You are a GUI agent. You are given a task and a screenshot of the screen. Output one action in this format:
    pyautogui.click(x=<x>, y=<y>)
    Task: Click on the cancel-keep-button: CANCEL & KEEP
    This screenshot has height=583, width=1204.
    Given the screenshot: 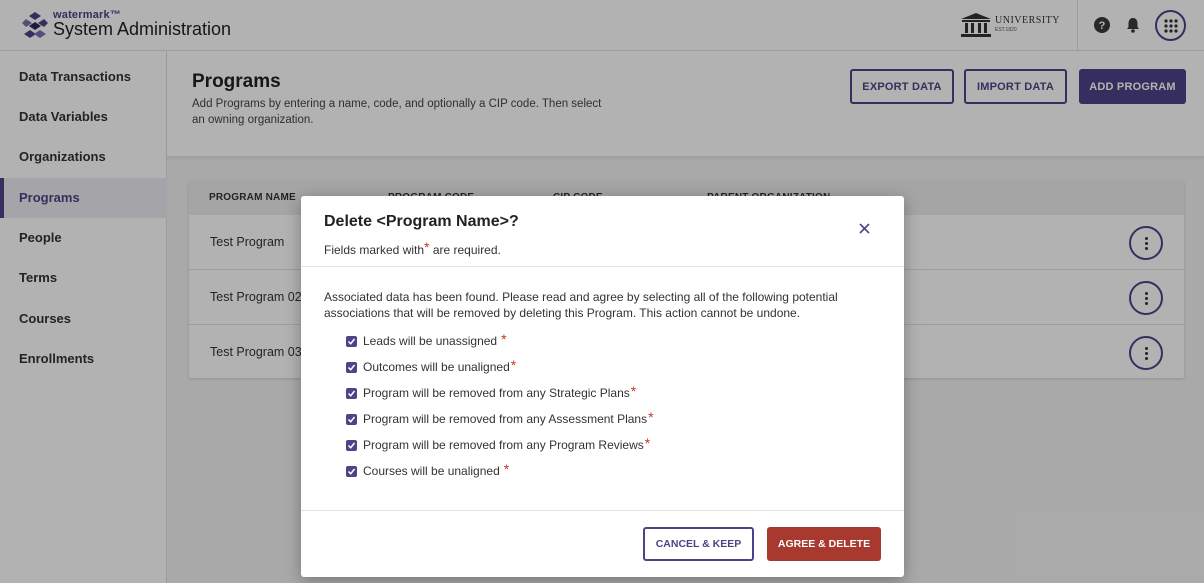 What is the action you would take?
    pyautogui.click(x=698, y=544)
    